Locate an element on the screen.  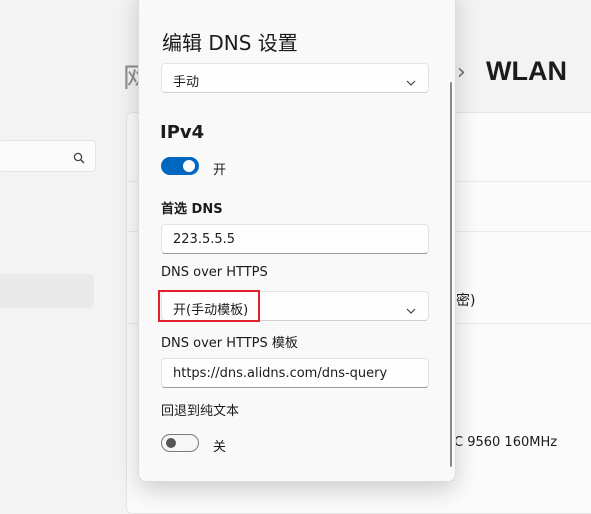
breadcrumb-current: WLAN is located at coordinates (526, 71).